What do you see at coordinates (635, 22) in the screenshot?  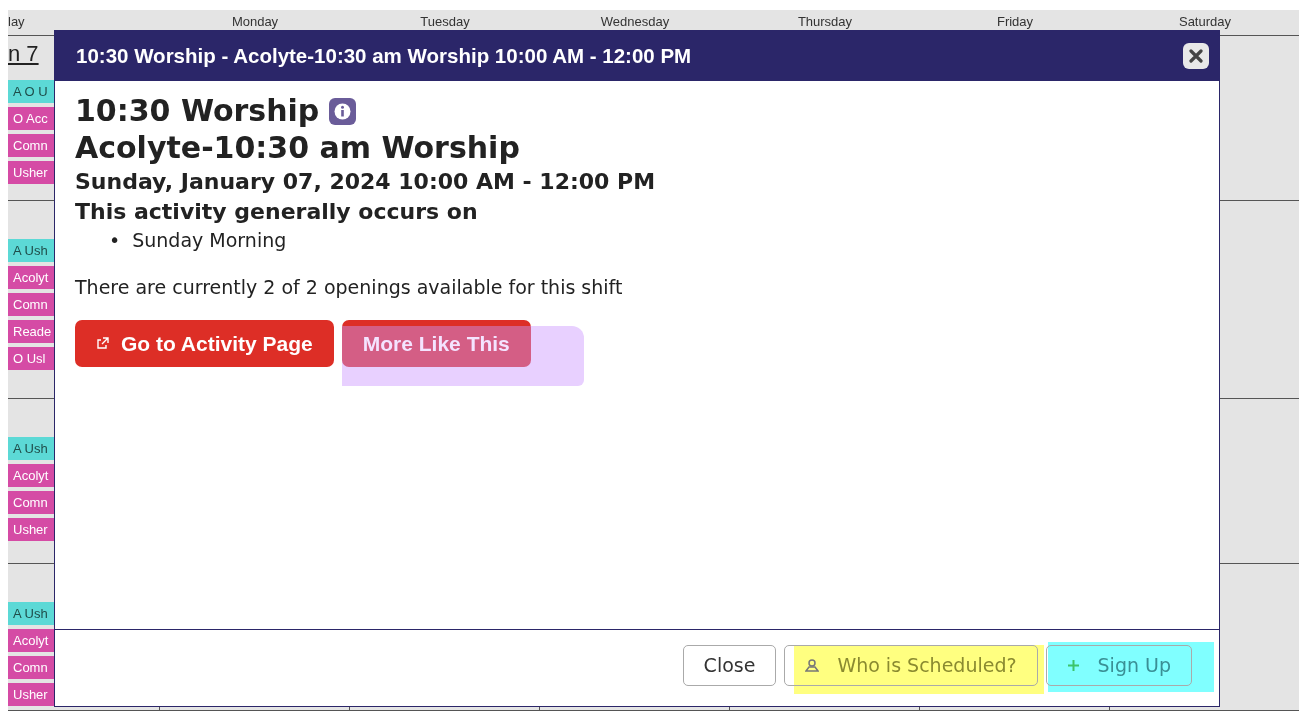 I see `day-header: Wednesday` at bounding box center [635, 22].